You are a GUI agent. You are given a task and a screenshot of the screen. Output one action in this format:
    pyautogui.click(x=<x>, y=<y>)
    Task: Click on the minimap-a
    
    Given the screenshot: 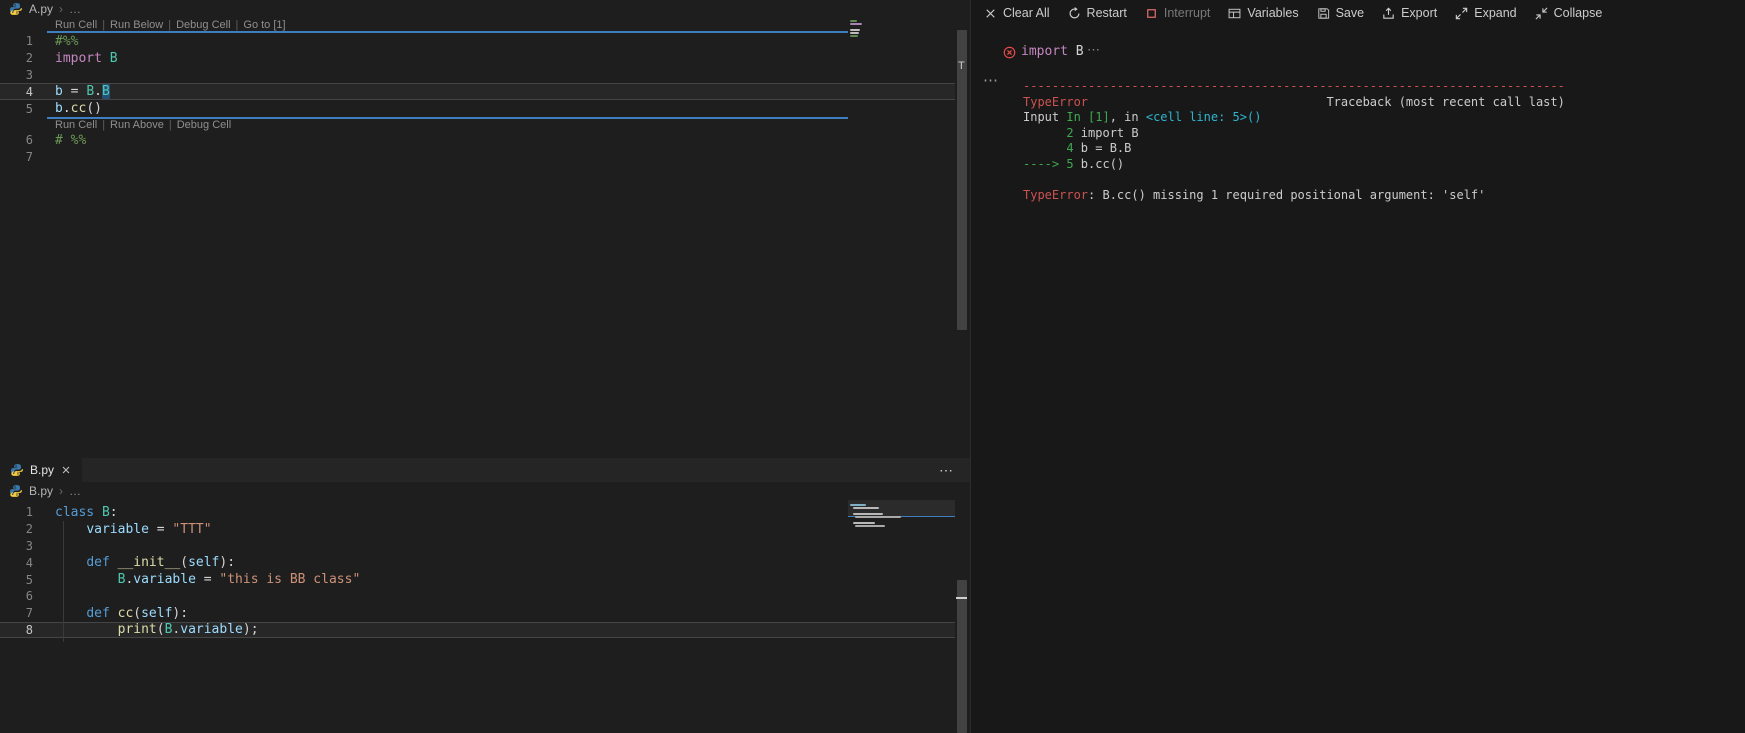 What is the action you would take?
    pyautogui.click(x=901, y=48)
    